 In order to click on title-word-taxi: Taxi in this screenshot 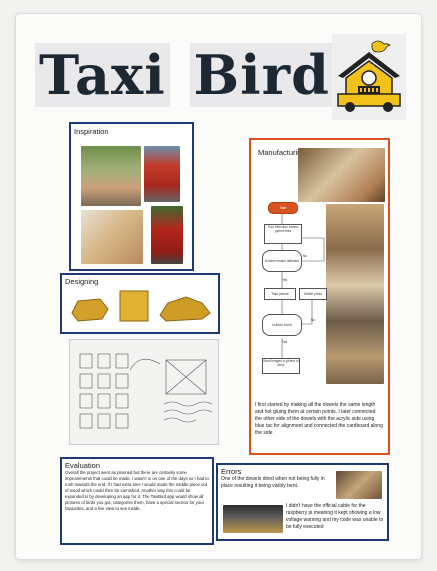, I will do `click(102, 75)`.